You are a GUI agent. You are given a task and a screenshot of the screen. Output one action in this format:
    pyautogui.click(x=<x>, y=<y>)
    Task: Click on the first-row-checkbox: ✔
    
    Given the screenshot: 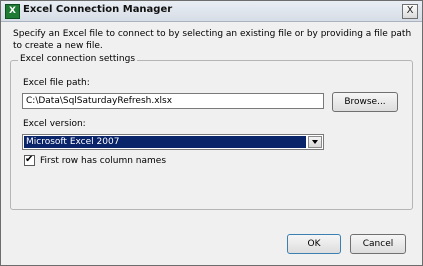 What is the action you would take?
    pyautogui.click(x=29, y=160)
    